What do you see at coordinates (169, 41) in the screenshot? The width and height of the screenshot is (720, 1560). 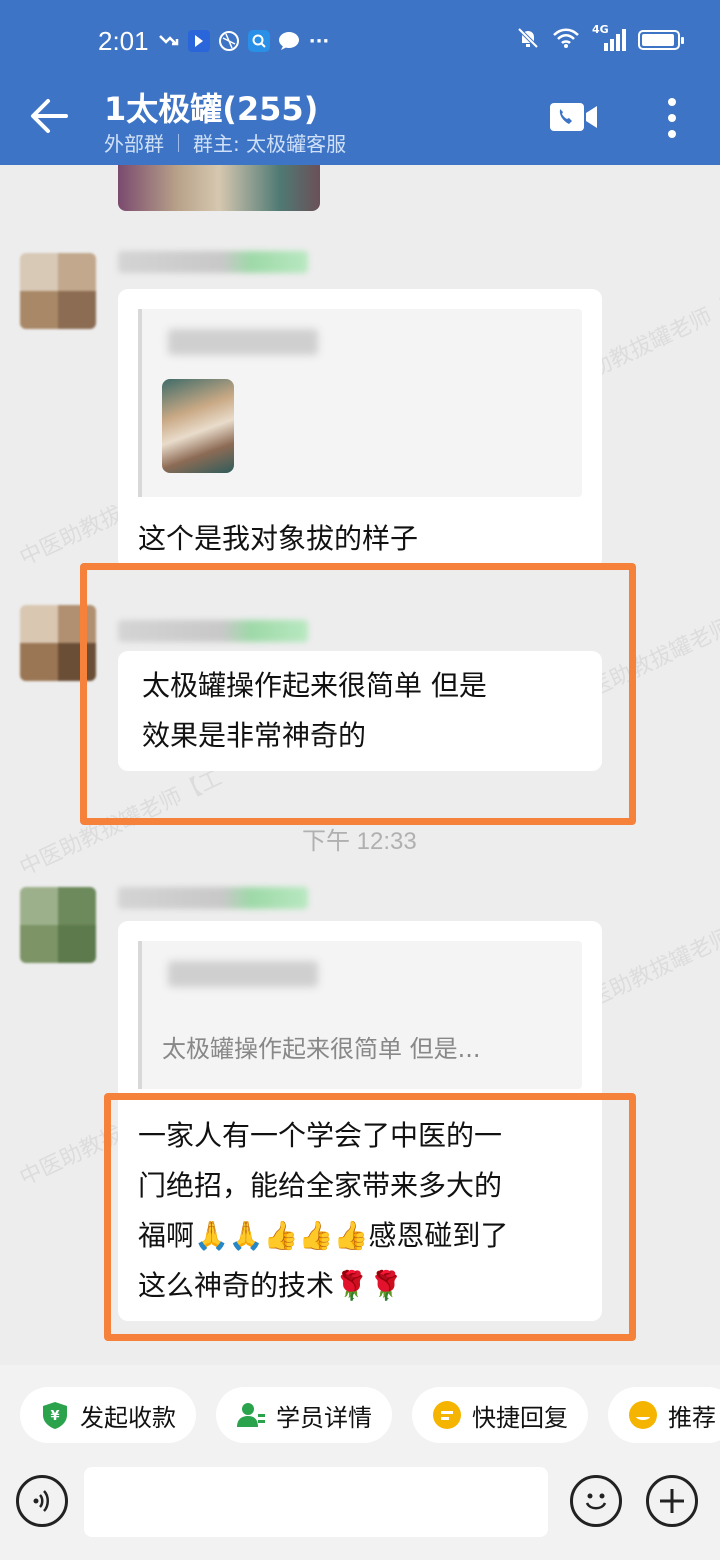 I see `missed-call-icon` at bounding box center [169, 41].